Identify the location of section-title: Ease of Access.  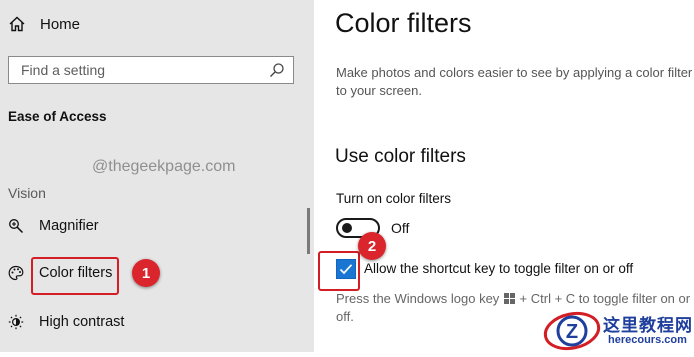
(57, 116).